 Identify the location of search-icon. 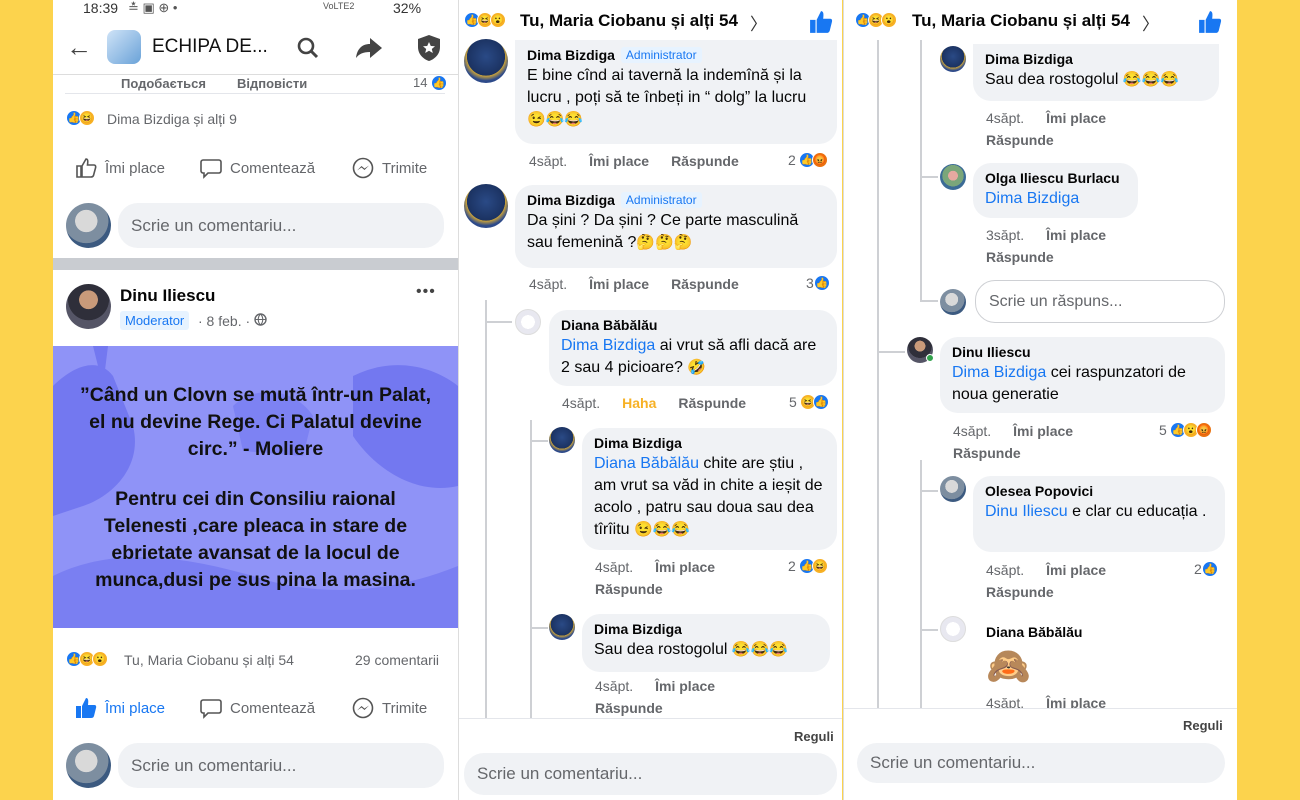
(308, 48).